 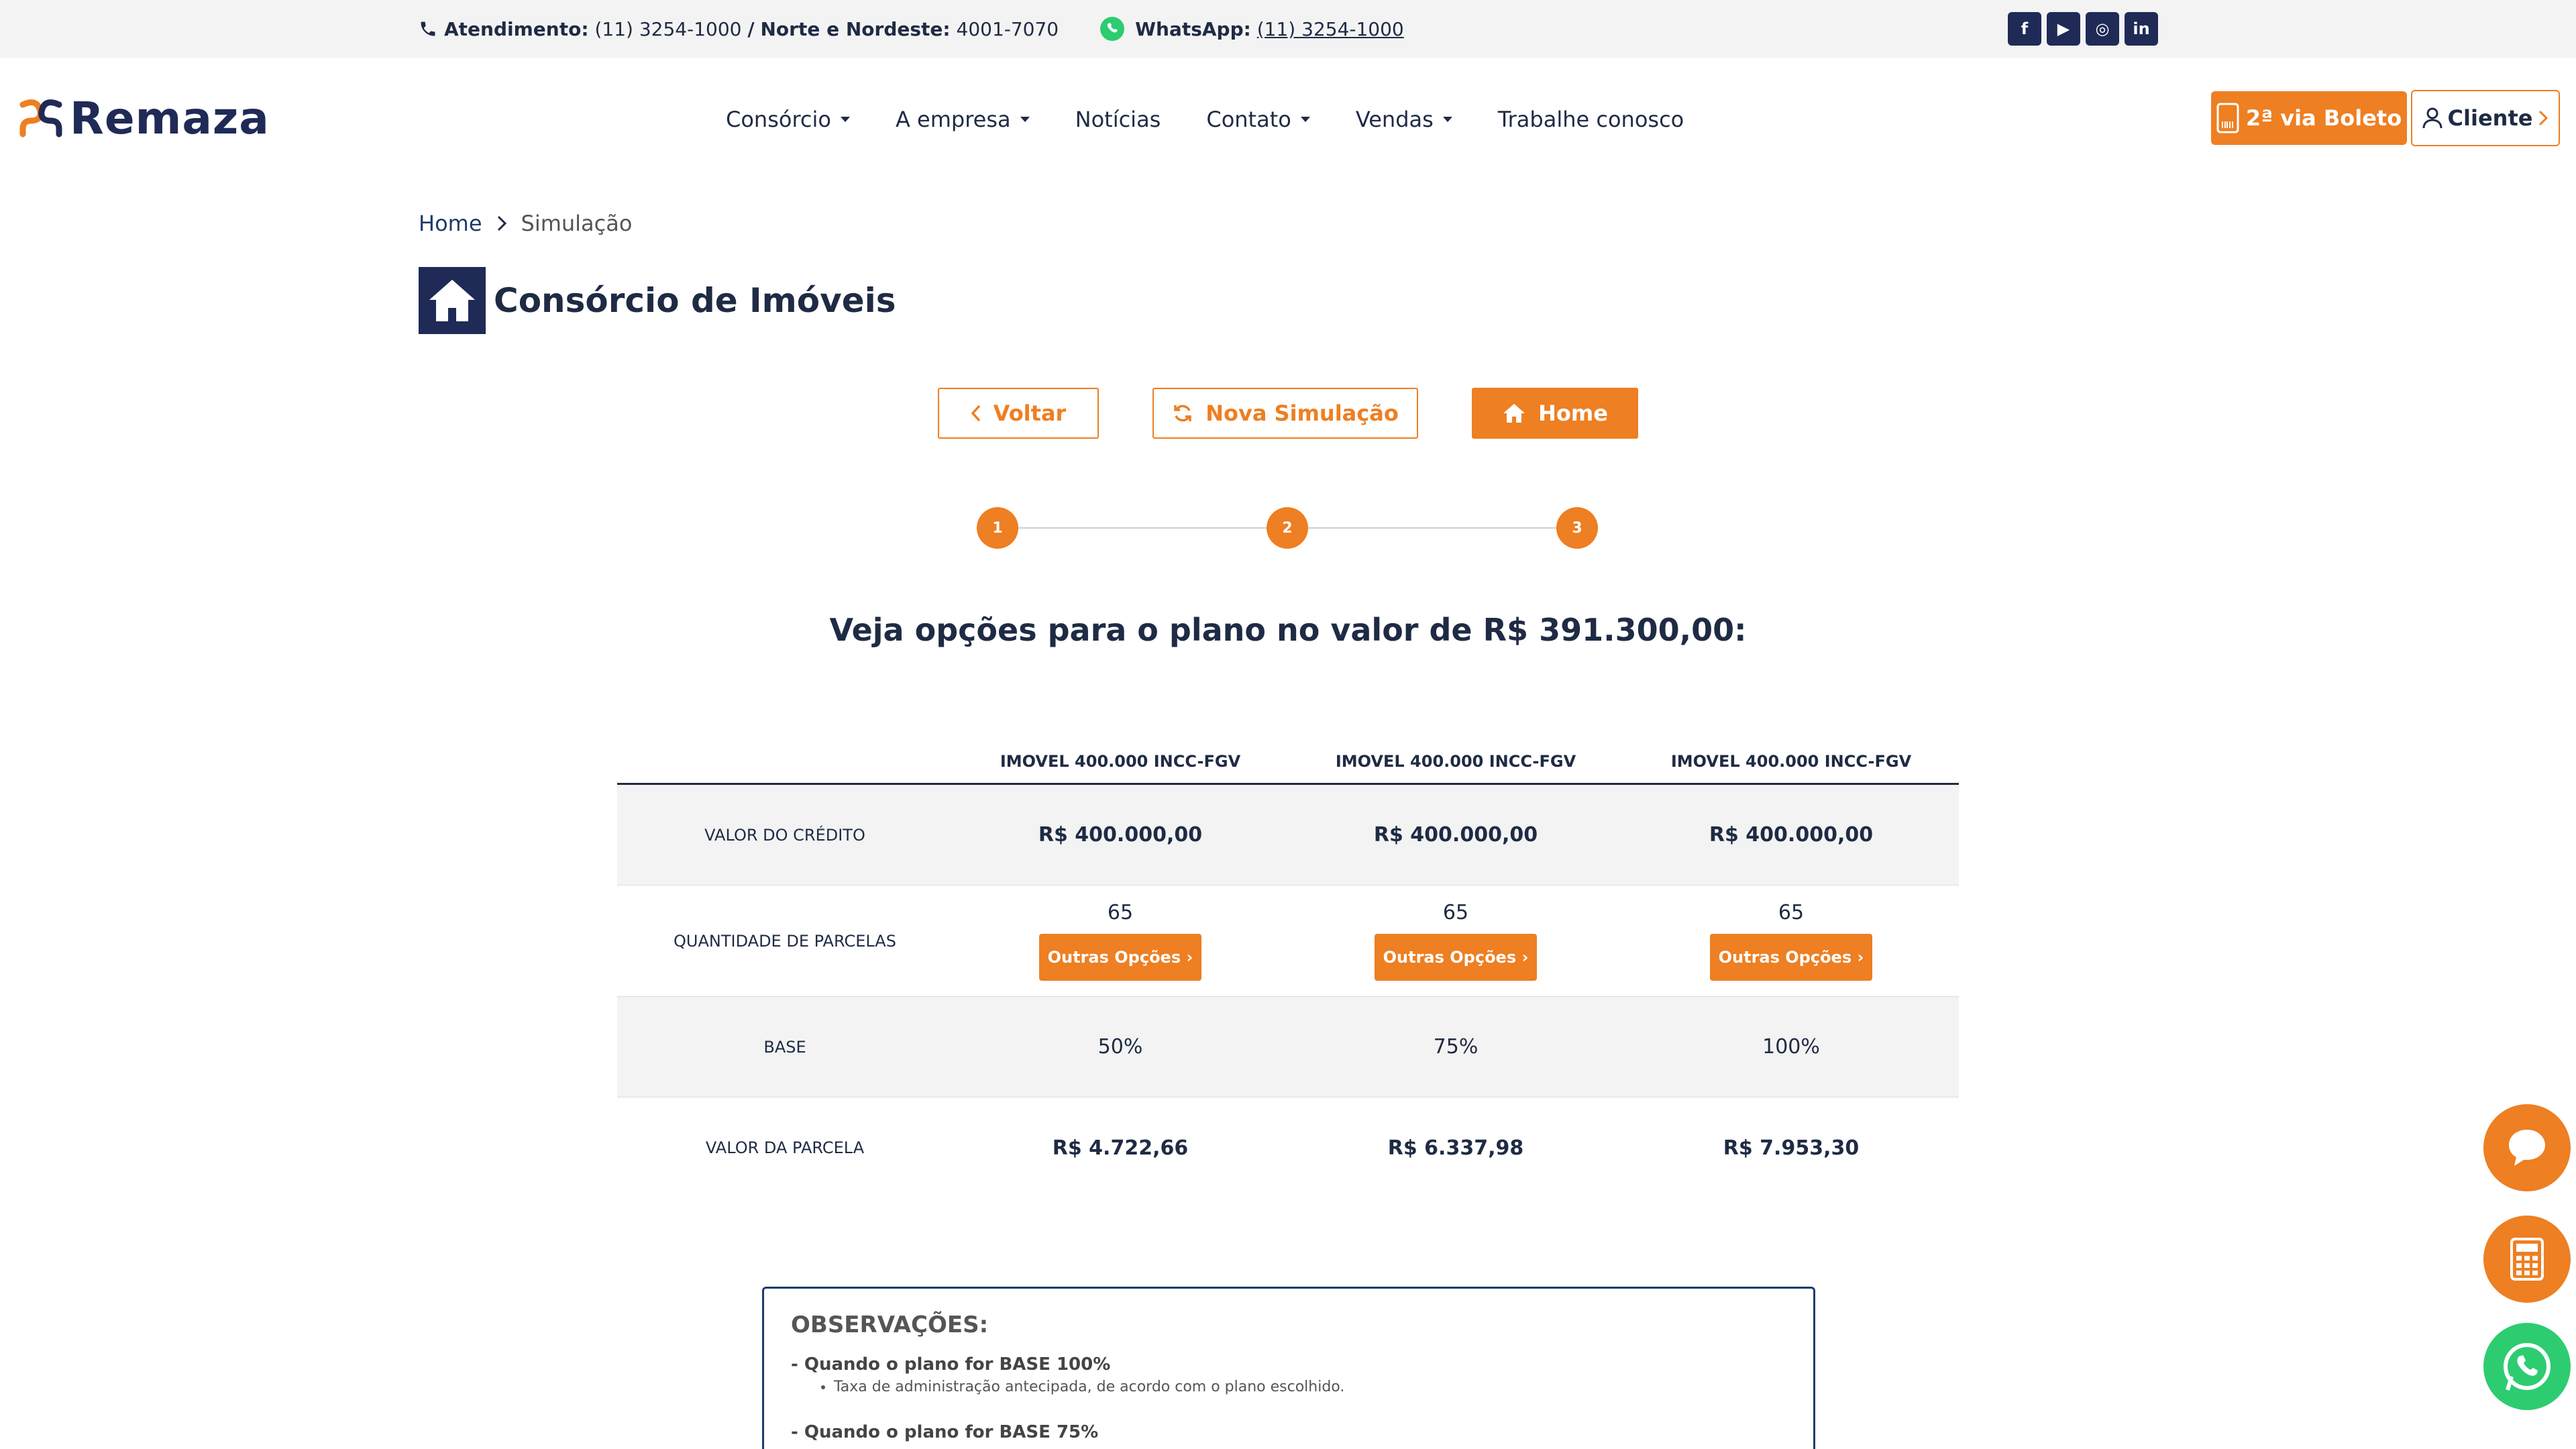 What do you see at coordinates (577, 223) in the screenshot?
I see `breadcrumb-current: Simulação` at bounding box center [577, 223].